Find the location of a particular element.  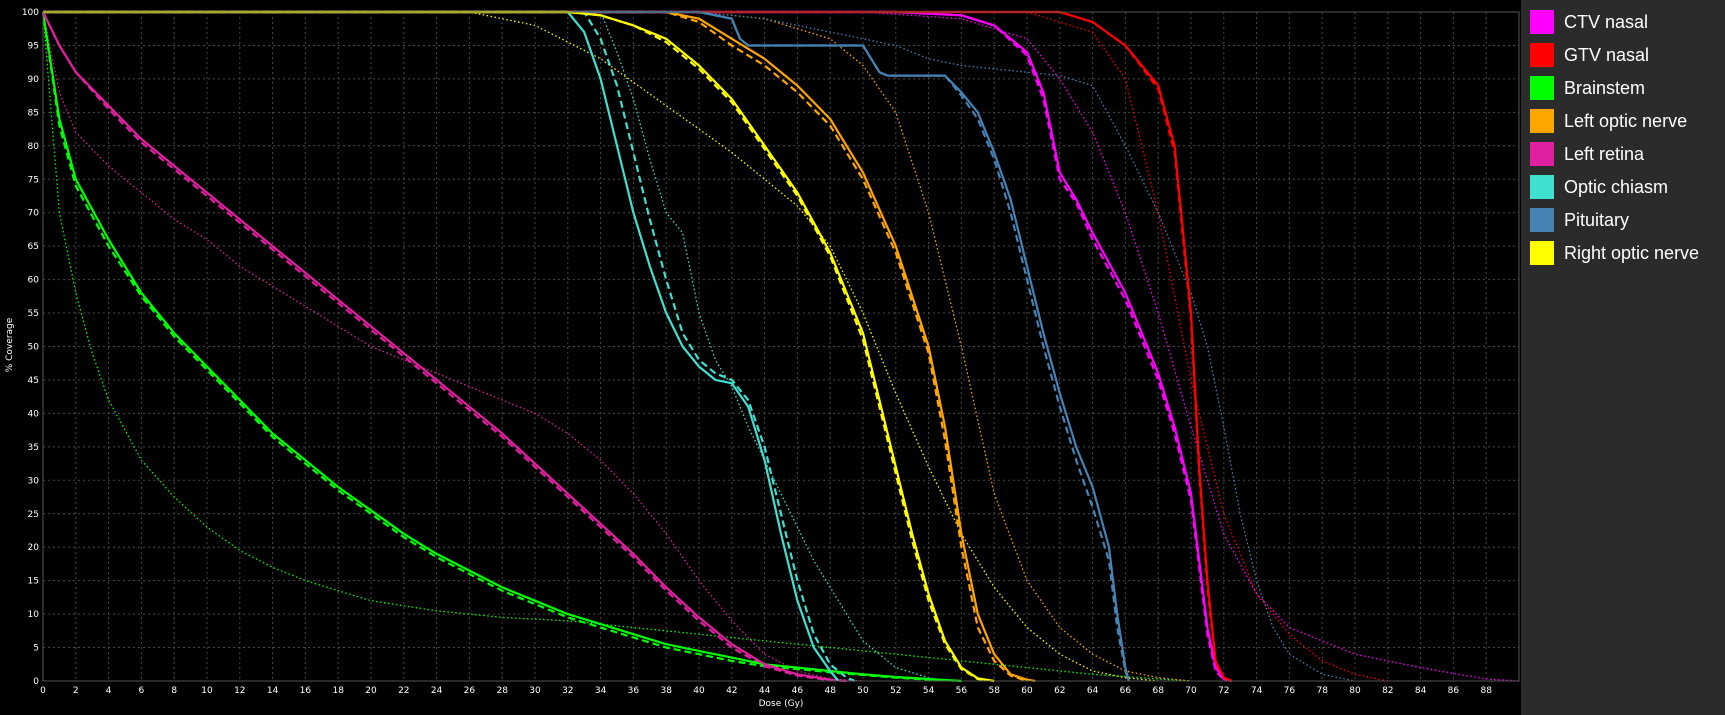

legend-item-brainstem: Brainstem is located at coordinates (1587, 88).